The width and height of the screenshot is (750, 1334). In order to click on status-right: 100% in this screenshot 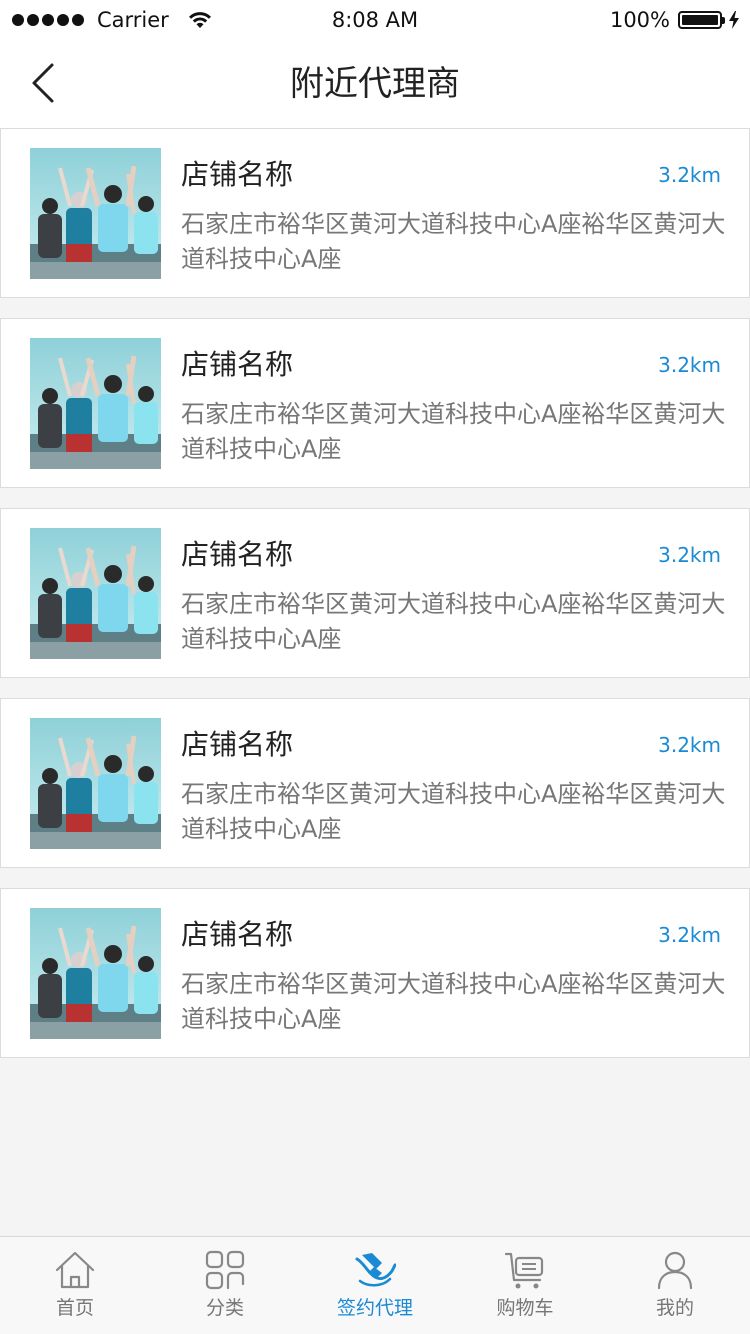, I will do `click(675, 20)`.